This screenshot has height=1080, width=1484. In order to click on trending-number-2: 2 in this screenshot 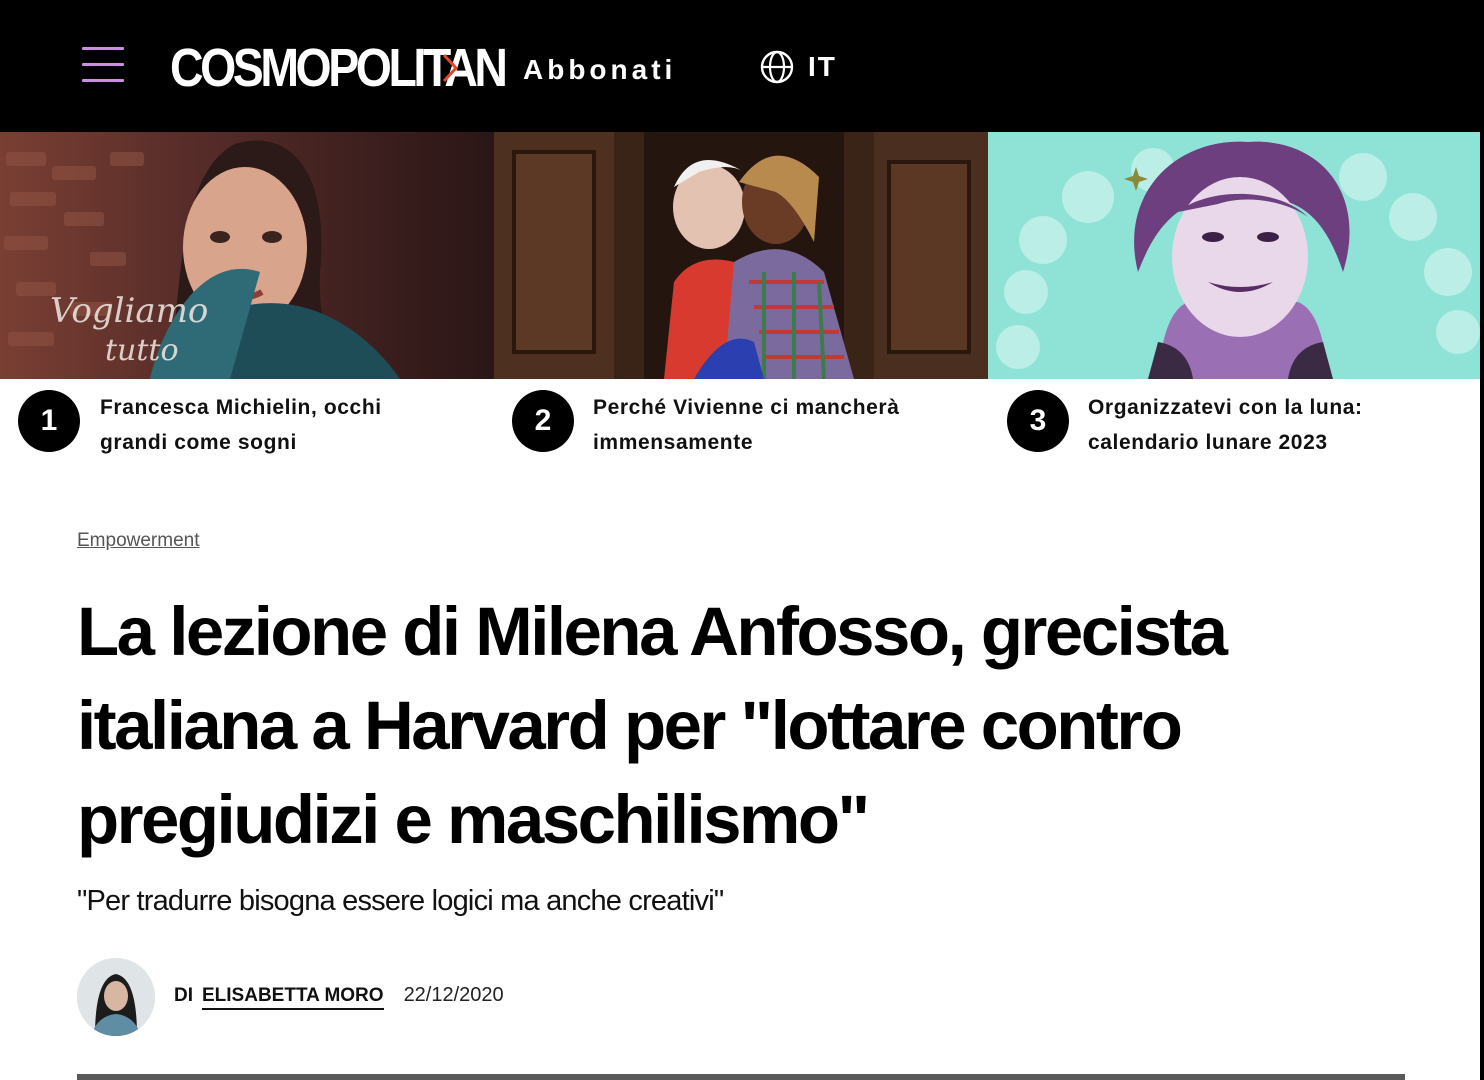, I will do `click(543, 421)`.